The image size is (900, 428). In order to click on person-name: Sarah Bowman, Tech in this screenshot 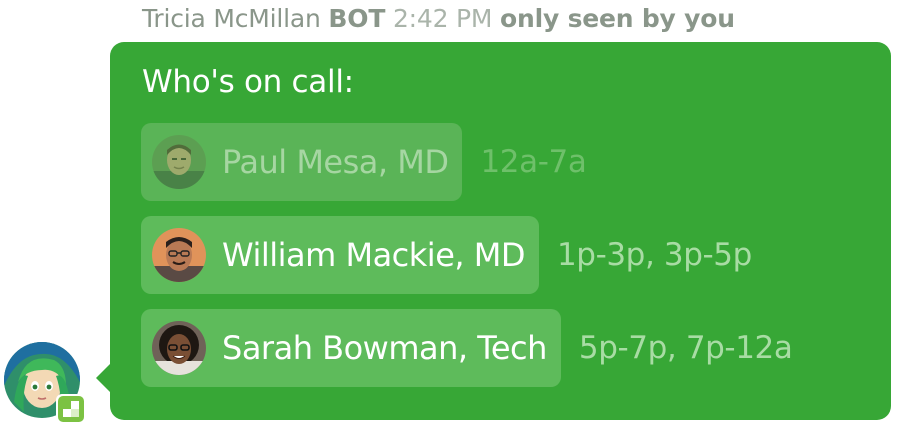, I will do `click(384, 348)`.